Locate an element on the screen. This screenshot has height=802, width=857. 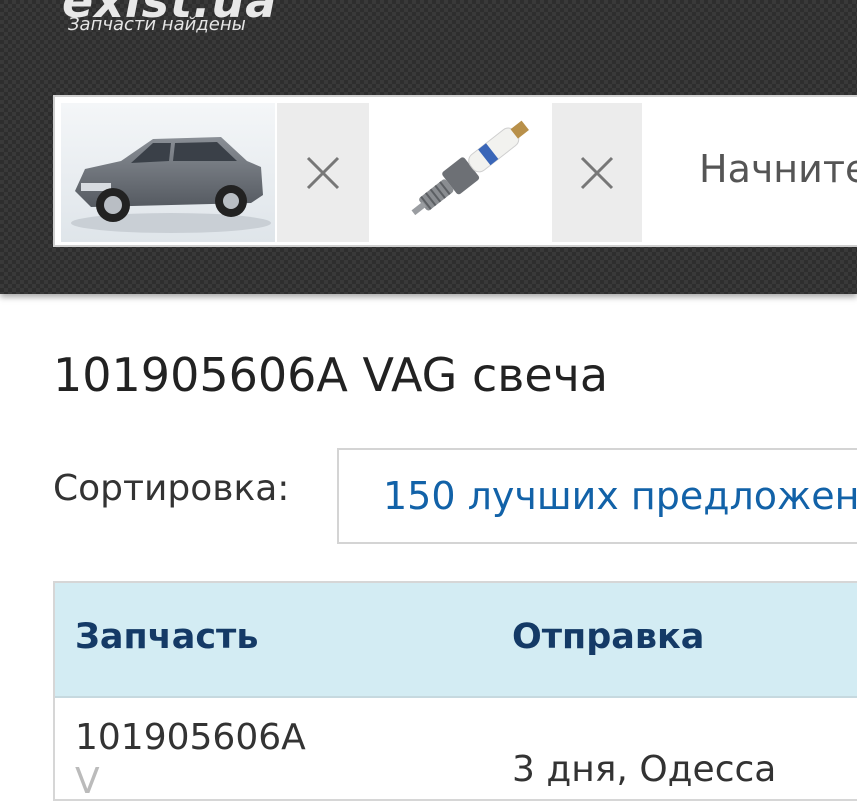
spark-plug-photo-chip is located at coordinates (461, 172).